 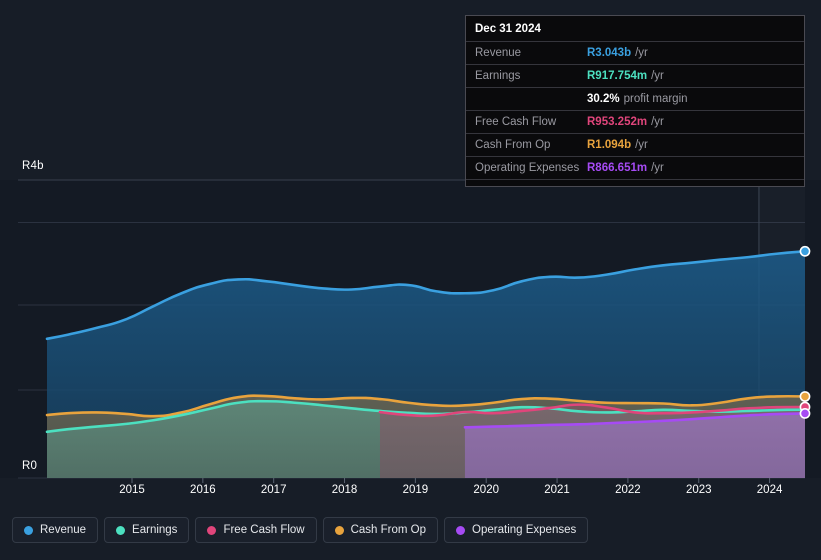 I want to click on tooltip-row: Earnings R917.754m/yr, so click(x=635, y=75).